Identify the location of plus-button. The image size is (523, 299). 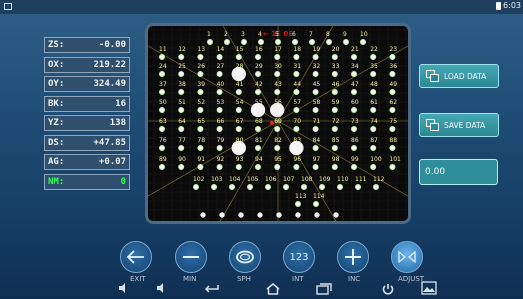
(353, 257).